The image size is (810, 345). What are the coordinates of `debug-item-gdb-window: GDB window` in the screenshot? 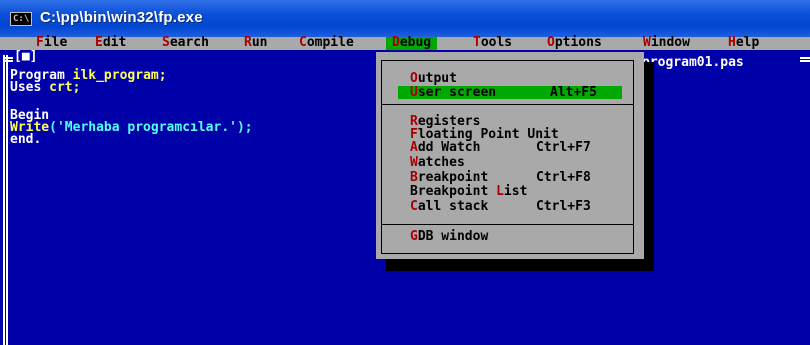 It's located at (449, 236).